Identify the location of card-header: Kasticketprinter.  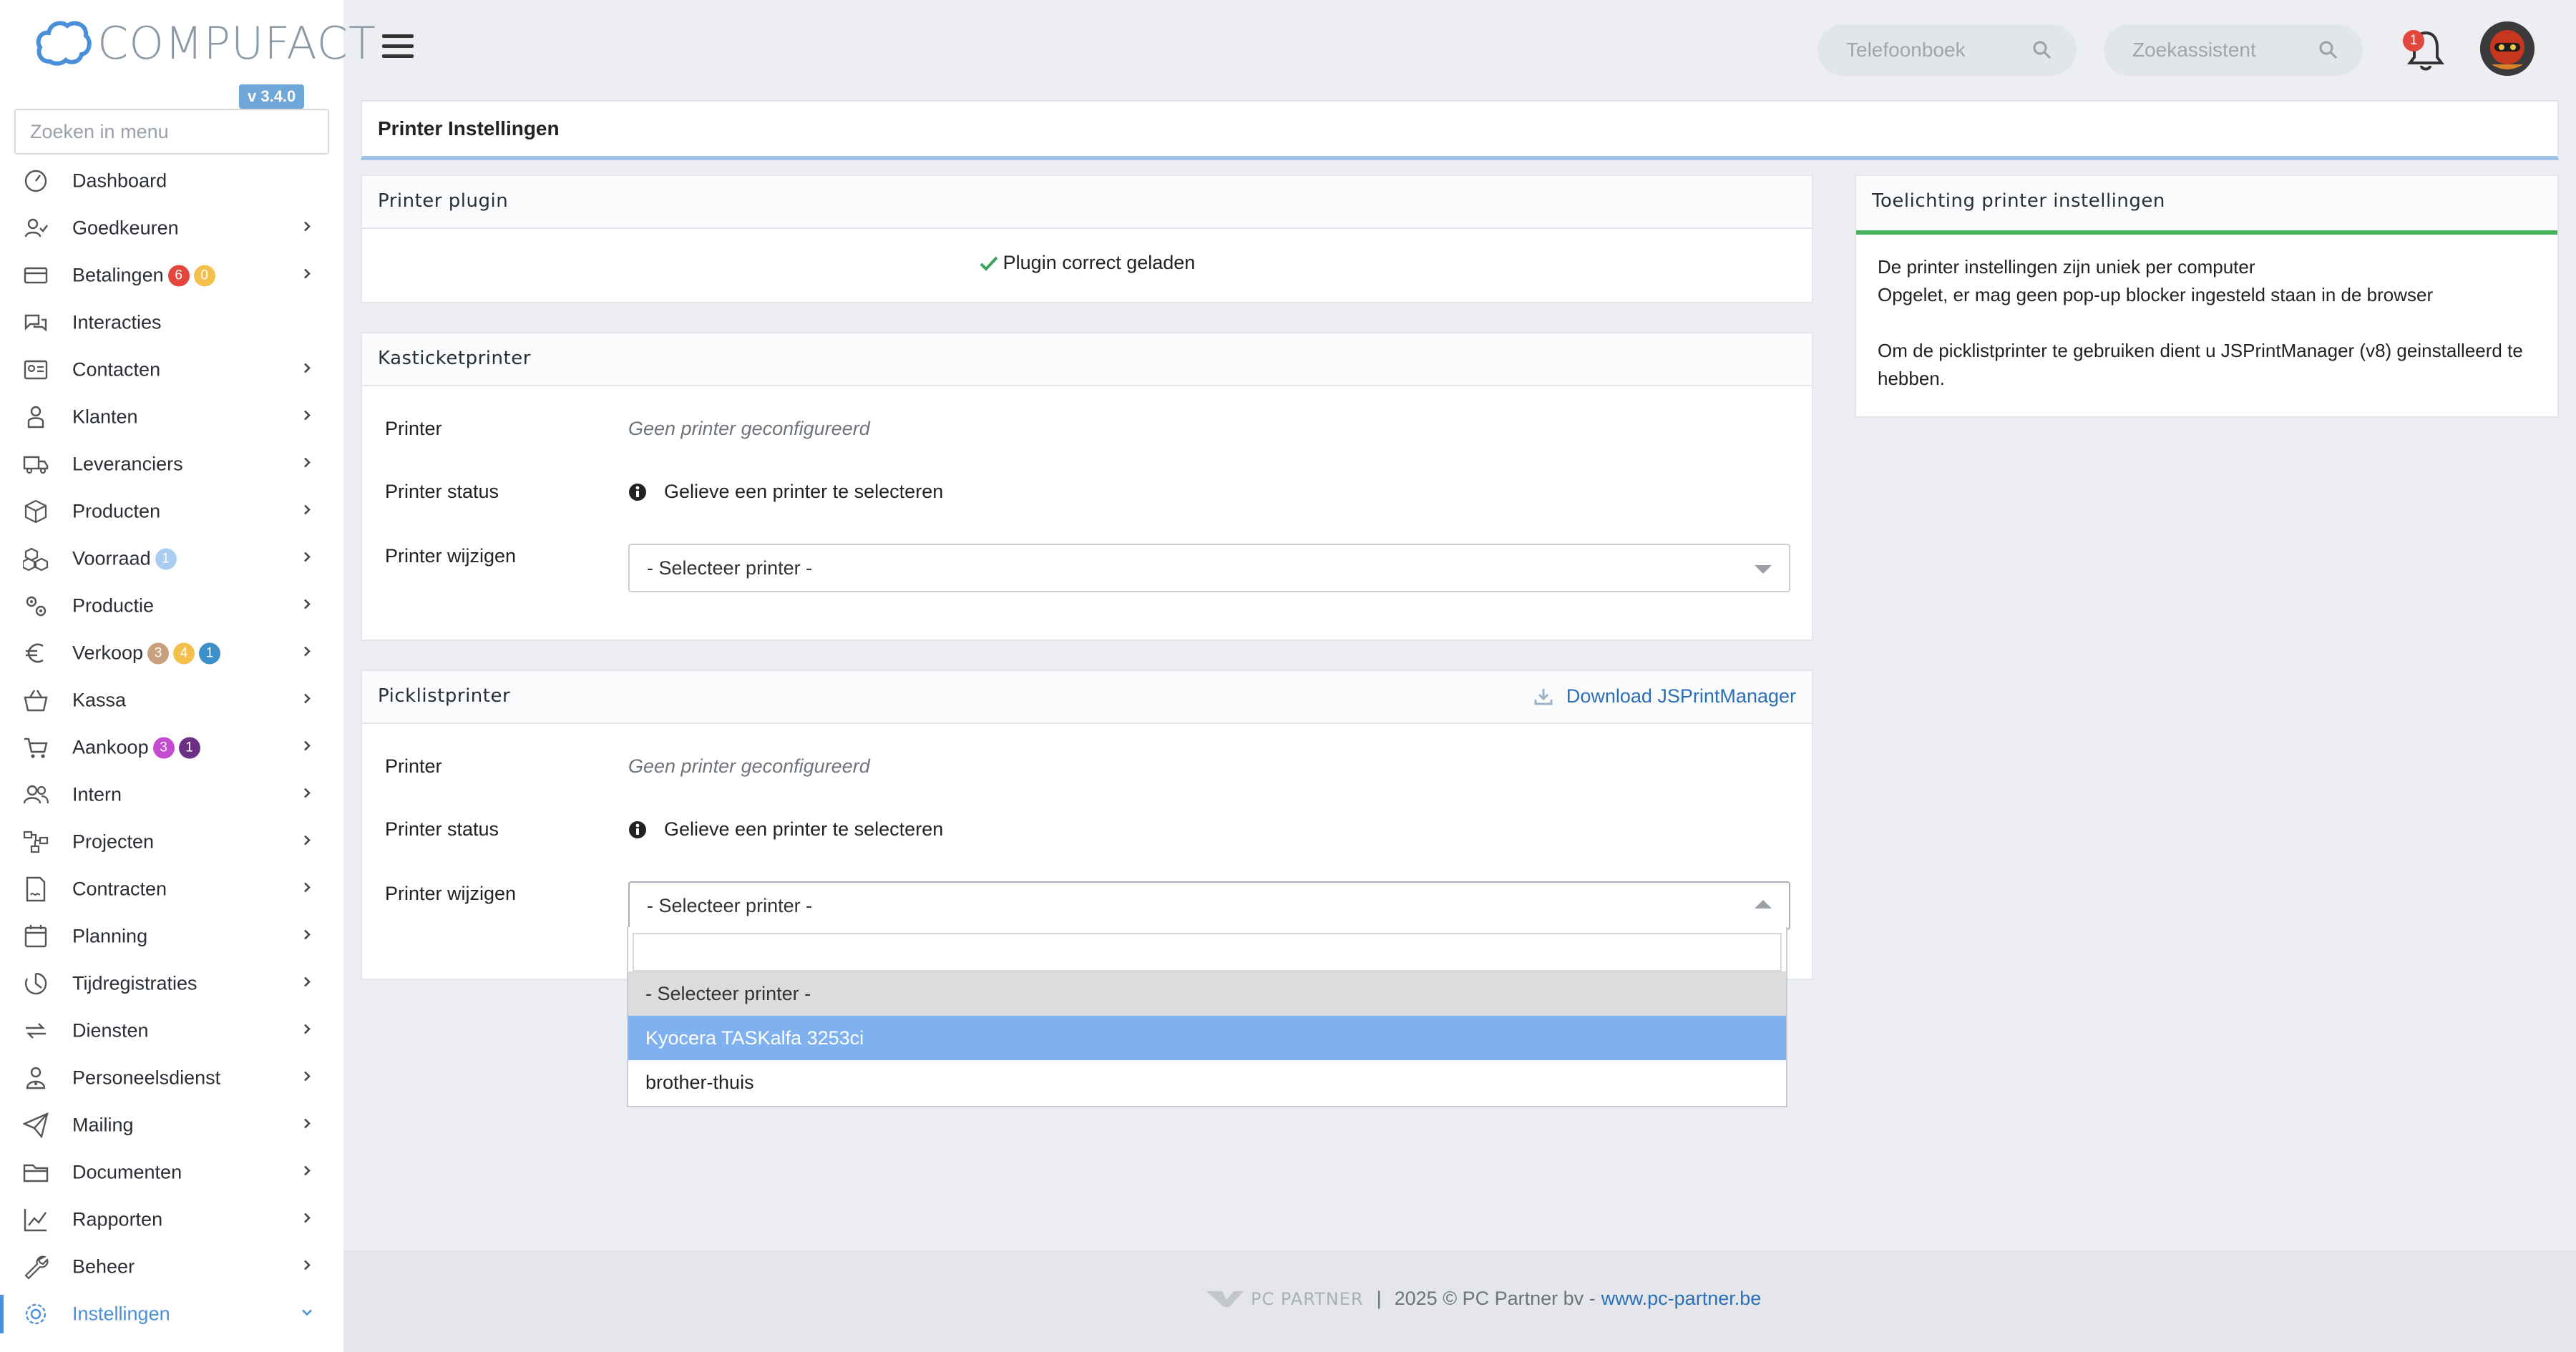
(1087, 360).